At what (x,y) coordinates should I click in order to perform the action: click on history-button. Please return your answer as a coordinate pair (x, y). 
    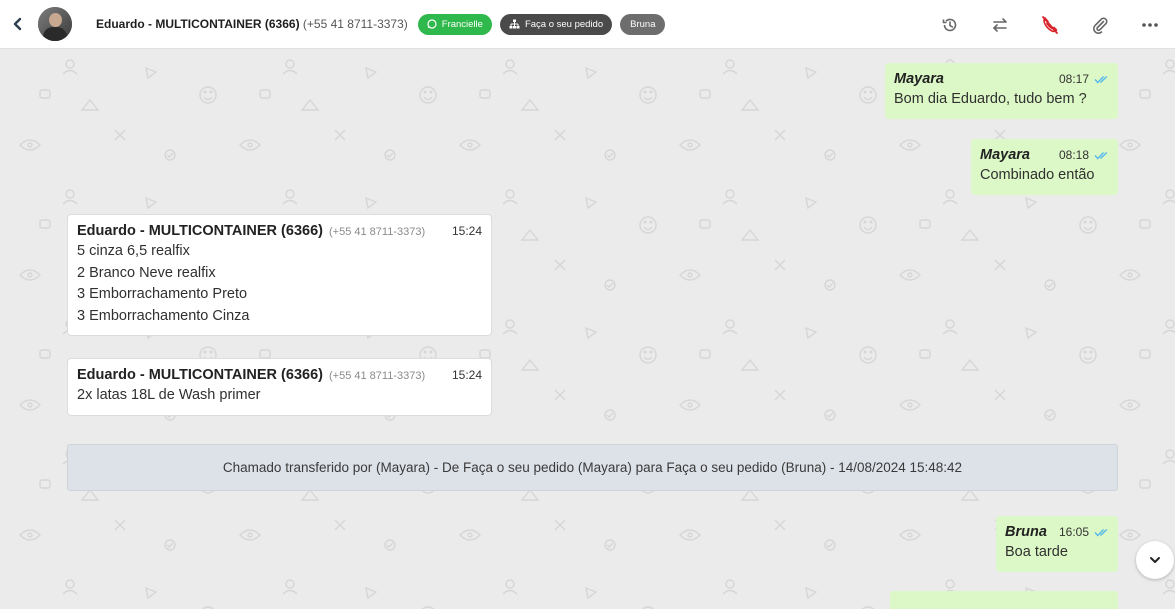
    Looking at the image, I should click on (950, 24).